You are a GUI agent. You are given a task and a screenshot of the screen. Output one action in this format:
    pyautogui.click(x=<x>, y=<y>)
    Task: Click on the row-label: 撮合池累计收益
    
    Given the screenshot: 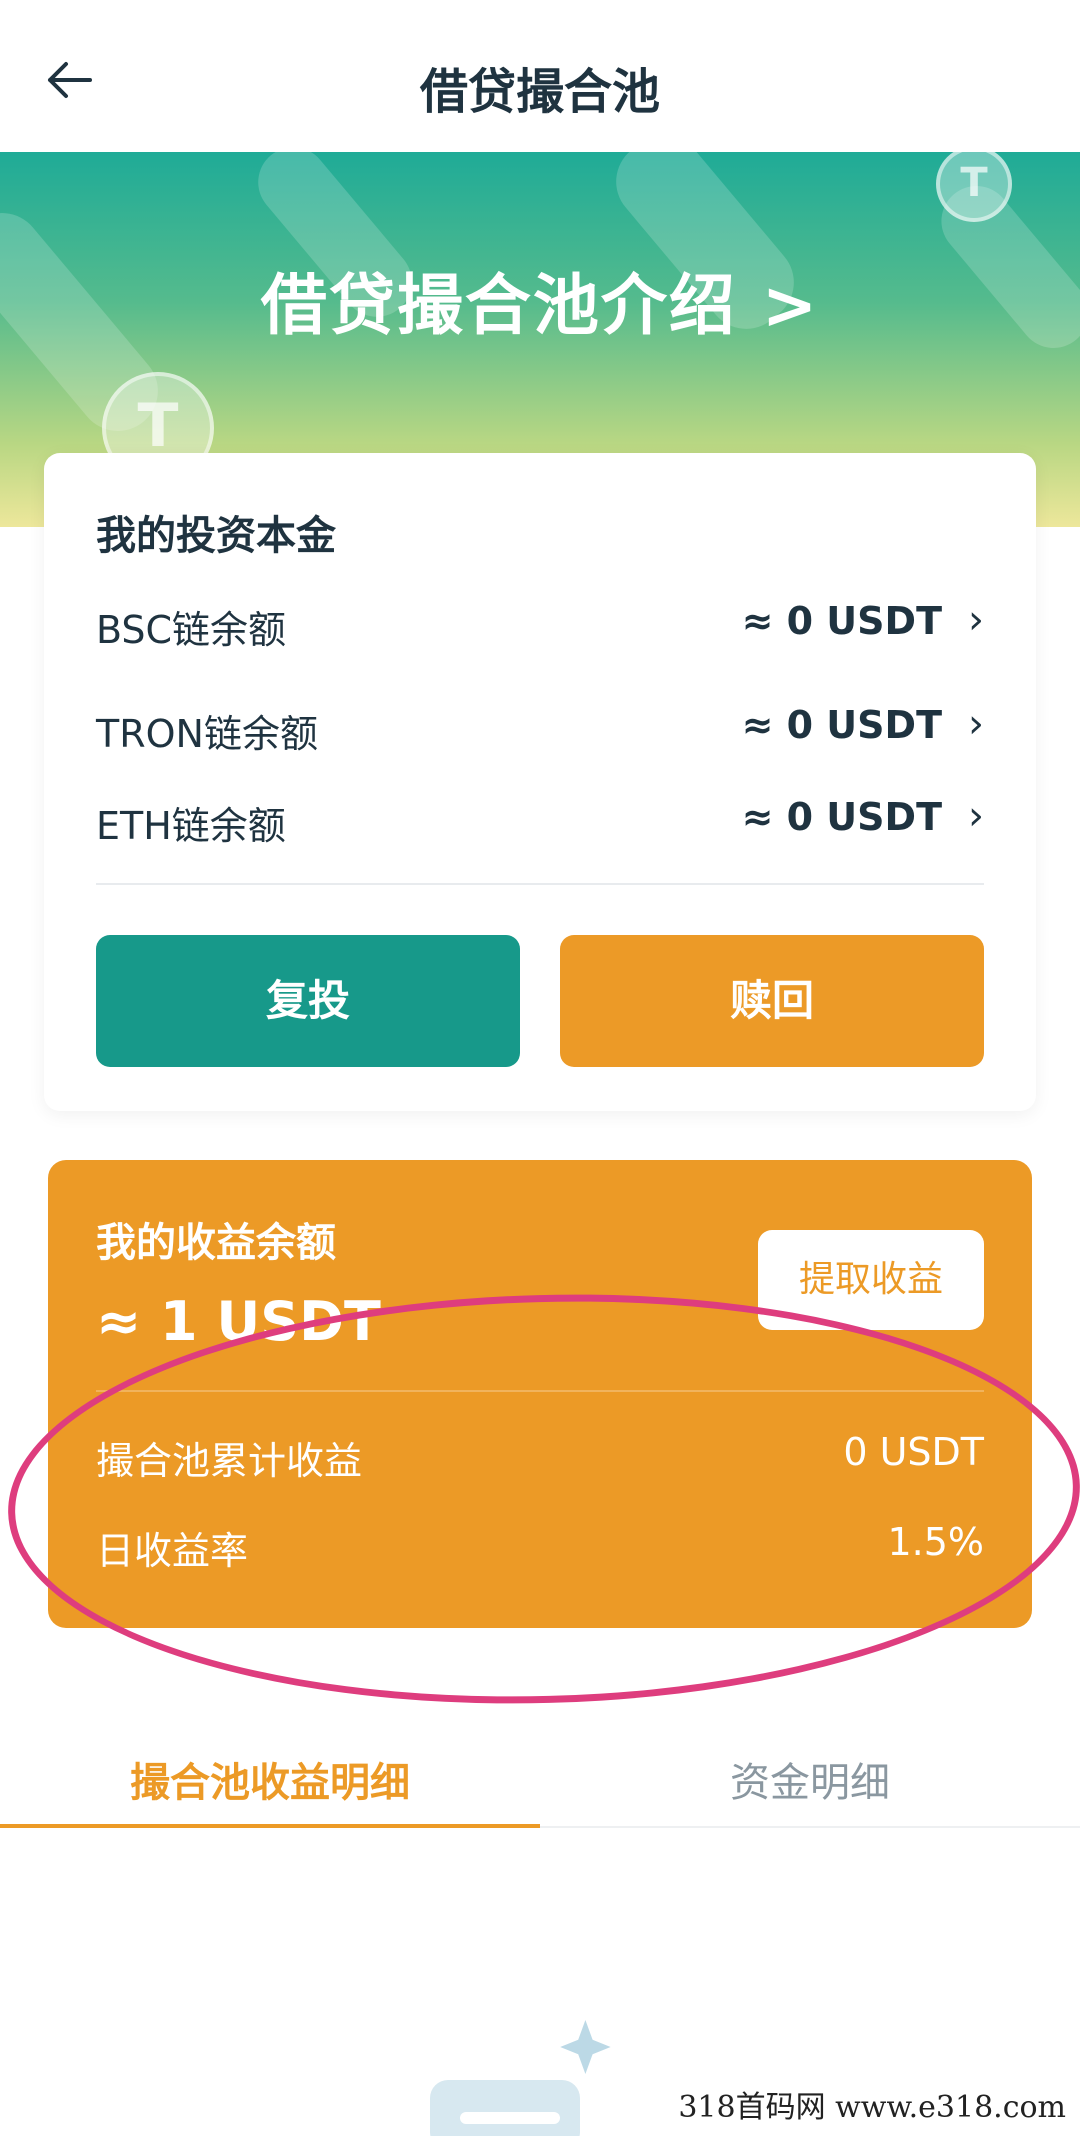 What is the action you would take?
    pyautogui.click(x=229, y=1461)
    